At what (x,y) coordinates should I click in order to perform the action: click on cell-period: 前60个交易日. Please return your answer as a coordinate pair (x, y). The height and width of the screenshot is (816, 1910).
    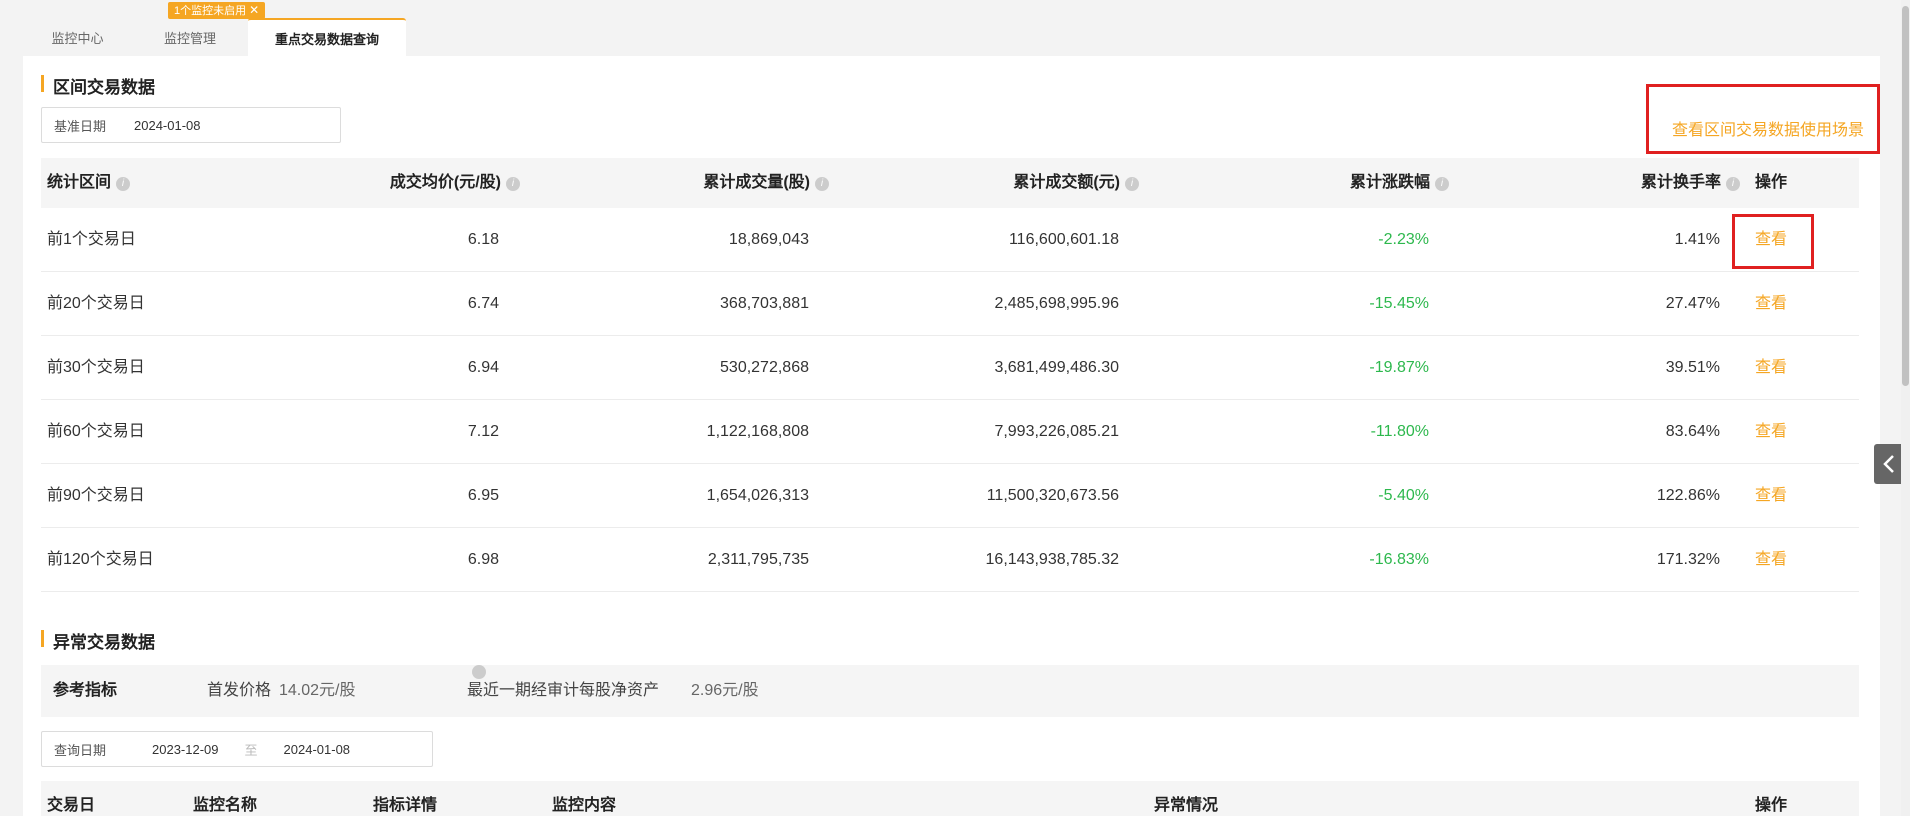
    Looking at the image, I should click on (96, 431).